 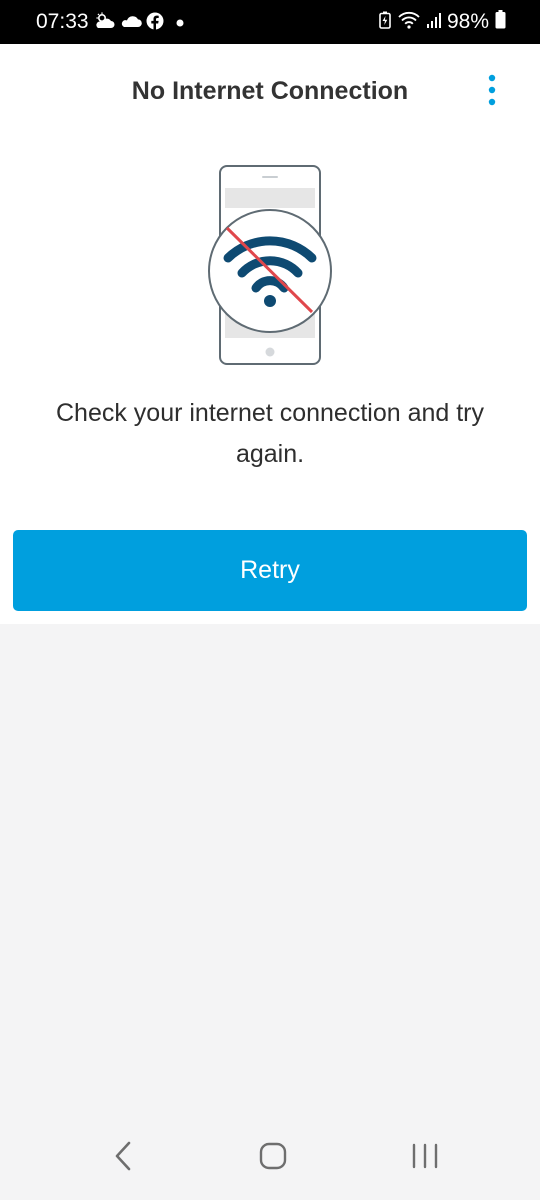 I want to click on more-options-button, so click(x=492, y=92).